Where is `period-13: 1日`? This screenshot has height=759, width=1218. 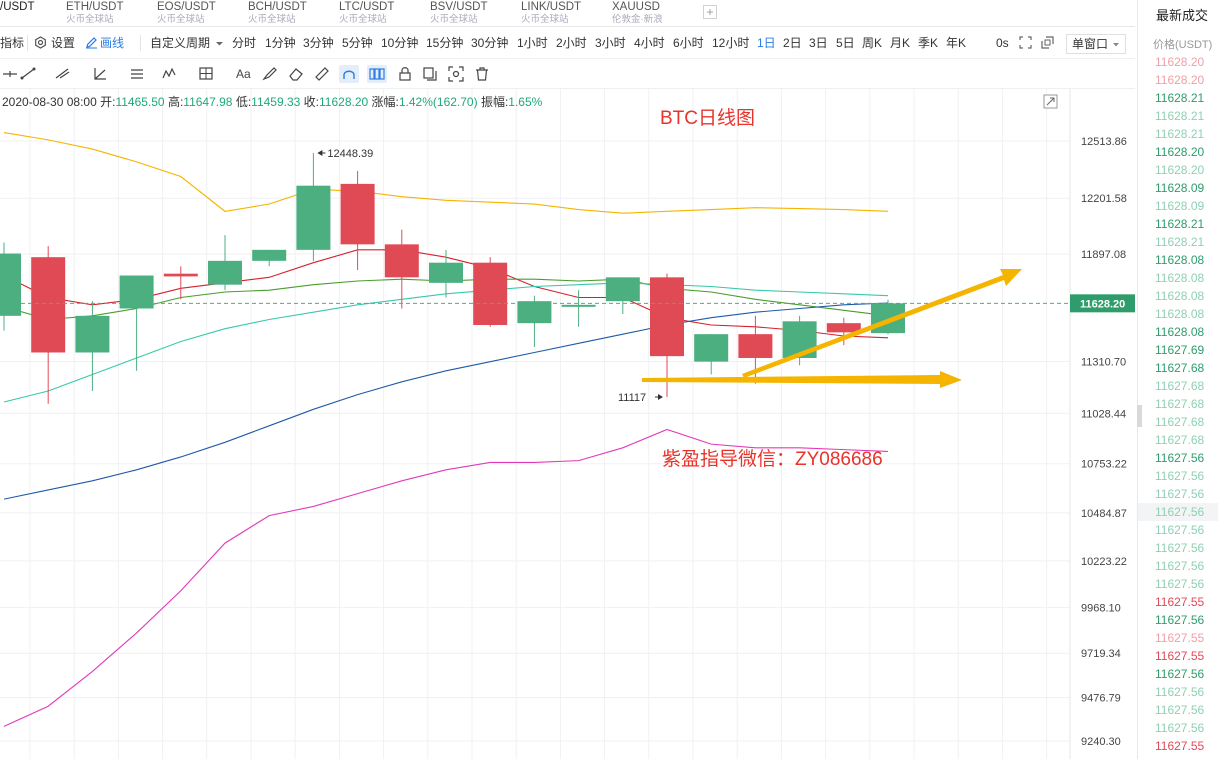
period-13: 1日 is located at coordinates (766, 43).